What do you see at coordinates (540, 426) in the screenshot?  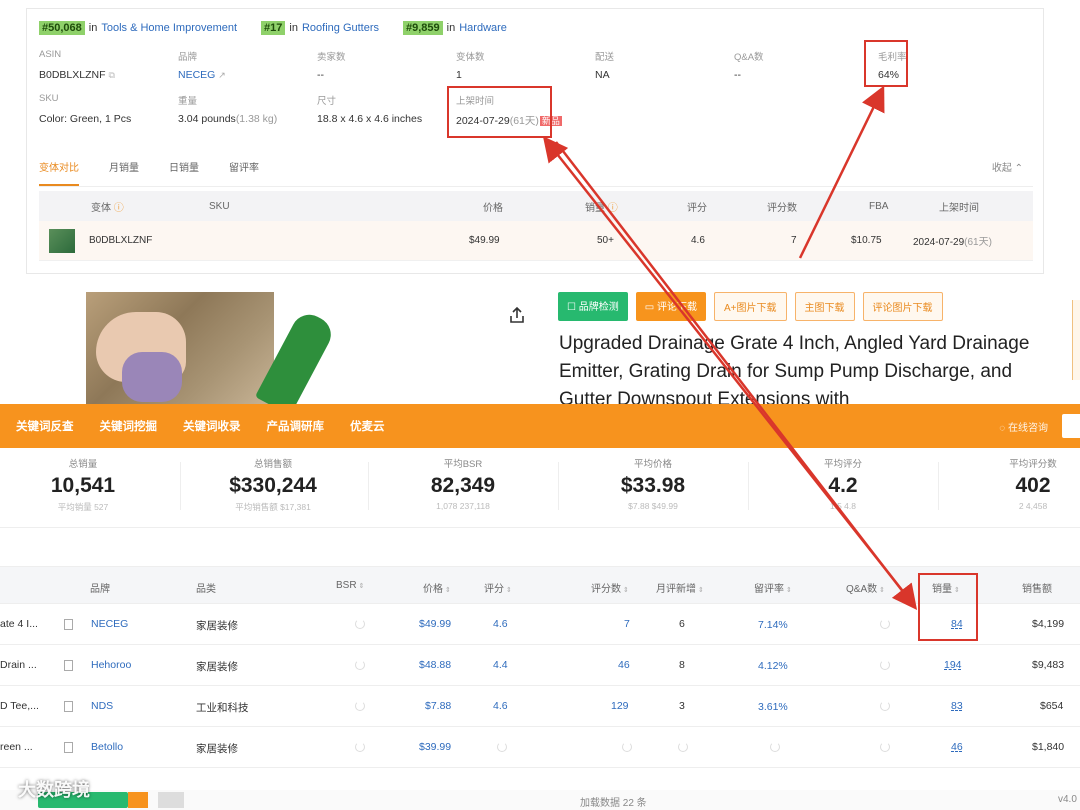 I see `tool-nav-bar: 关键词反查 关键词挖掘 关键词收录 产品调研库 优麦云 ◌ 在线咨询` at bounding box center [540, 426].